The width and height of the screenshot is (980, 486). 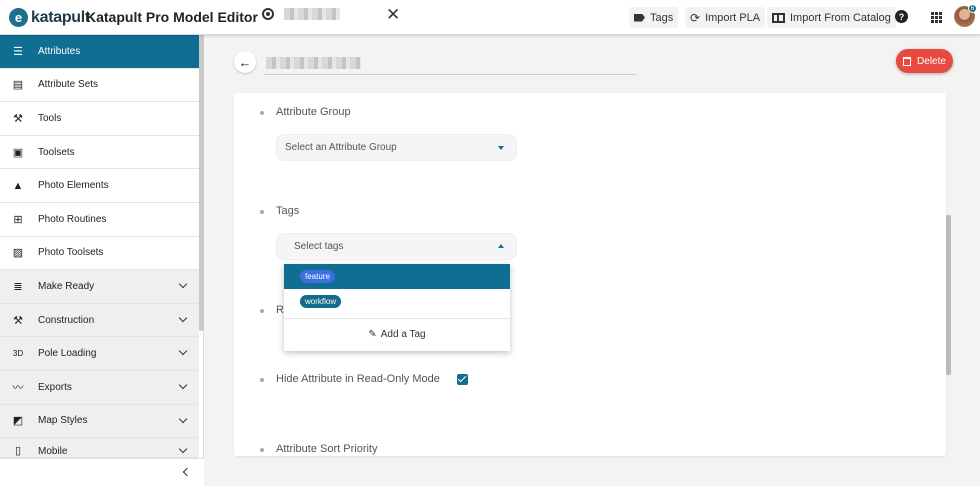 I want to click on sidebar-item-photo-routines: ⊞ Photo Routines, so click(x=99, y=220).